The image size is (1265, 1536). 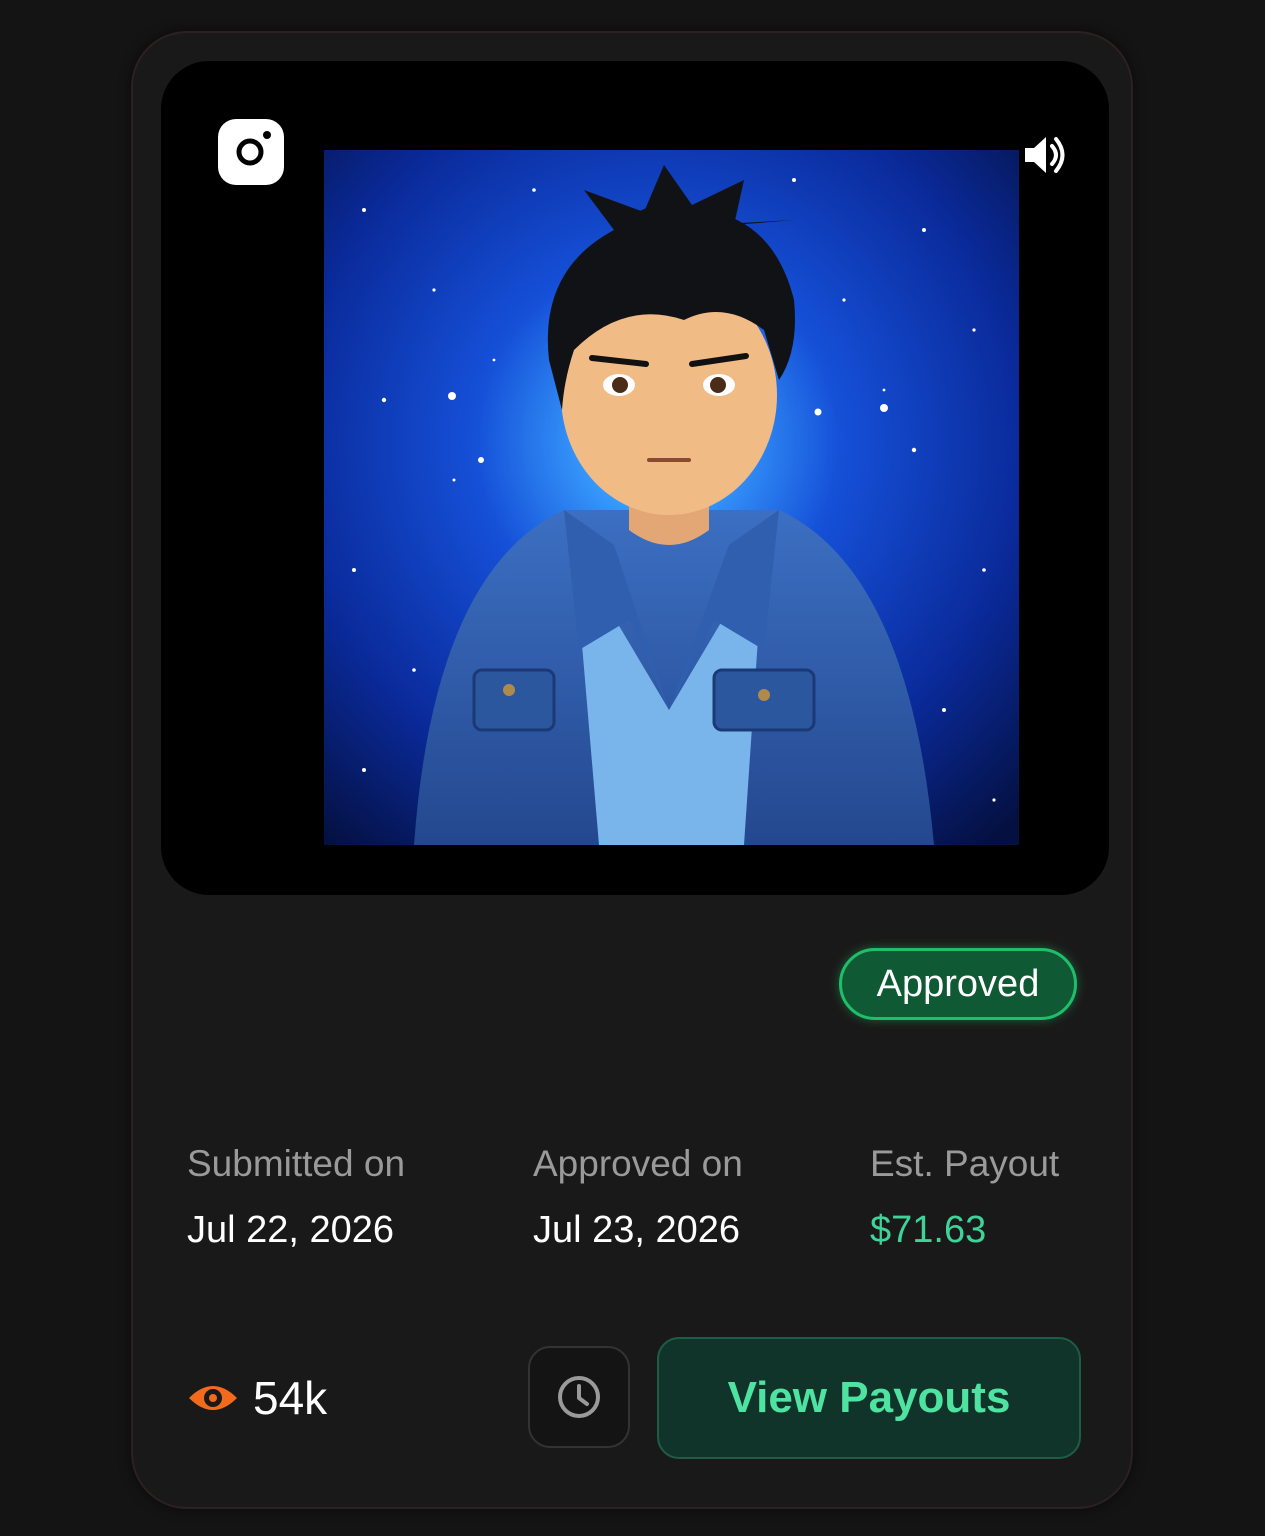 What do you see at coordinates (637, 1230) in the screenshot?
I see `approved-date: Jul 23, 2026` at bounding box center [637, 1230].